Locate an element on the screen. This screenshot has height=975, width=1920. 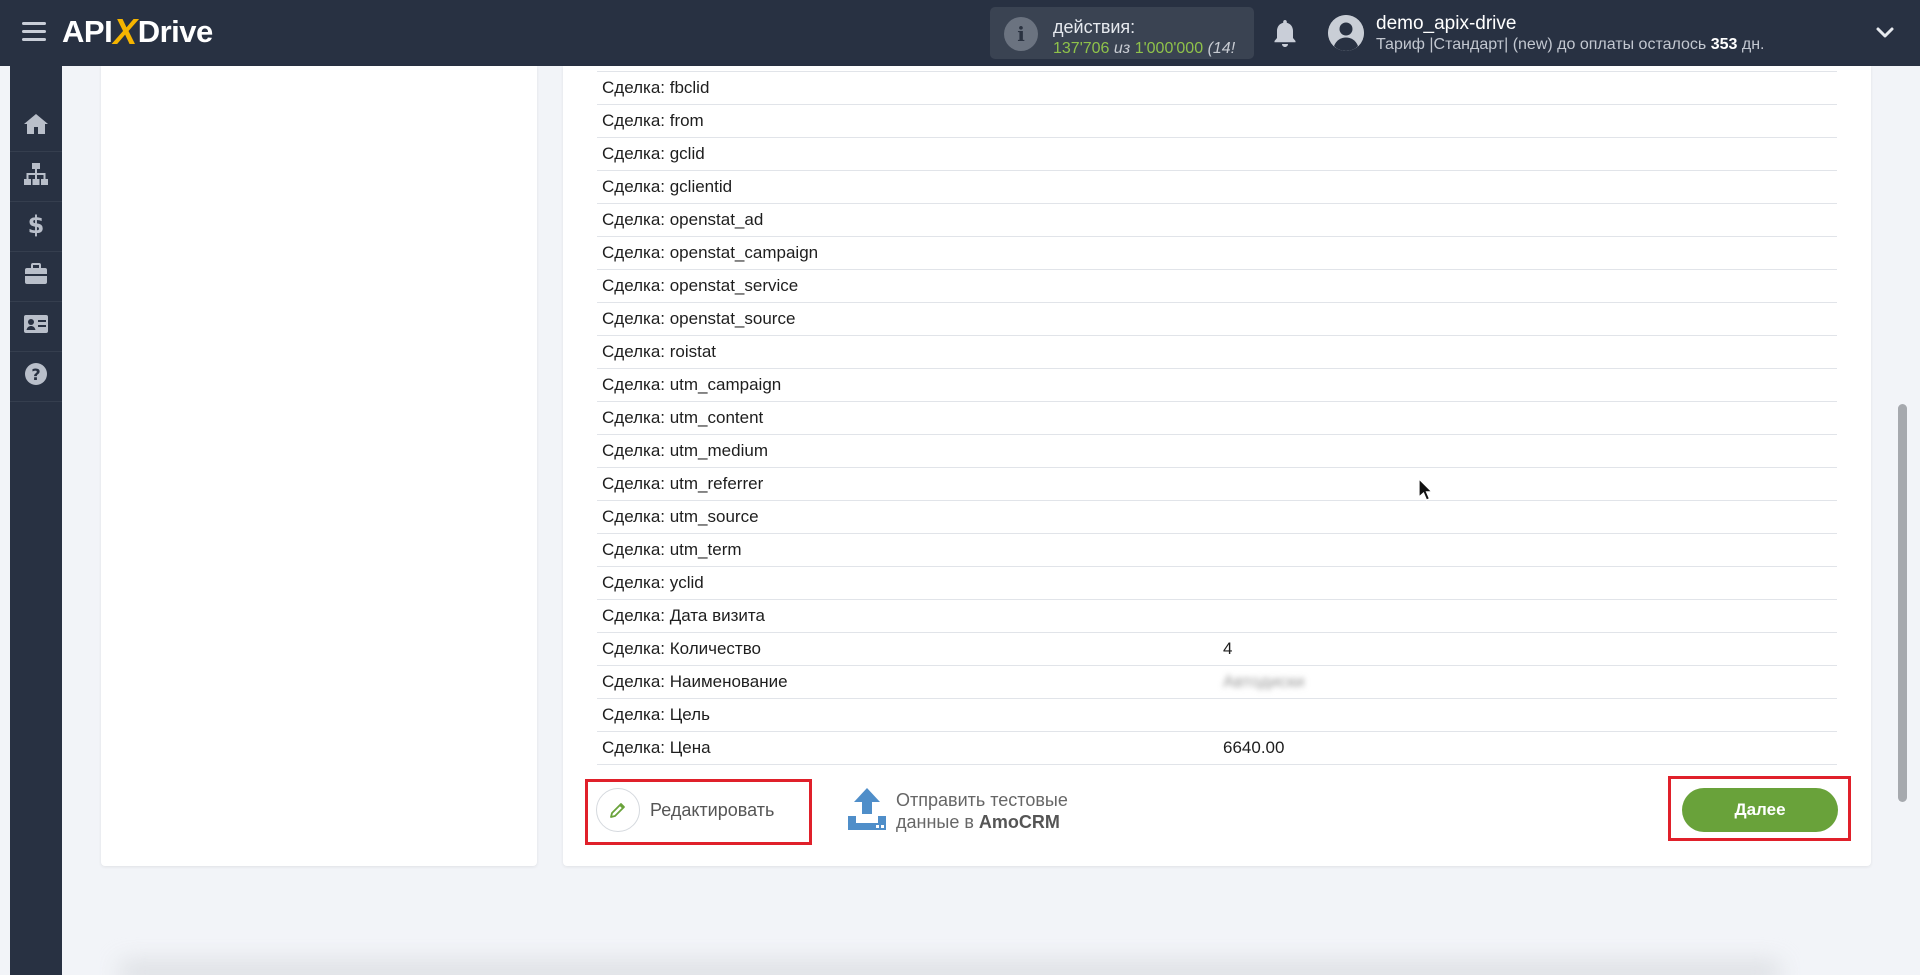
table-row: Сделка: yclid is located at coordinates (1217, 583).